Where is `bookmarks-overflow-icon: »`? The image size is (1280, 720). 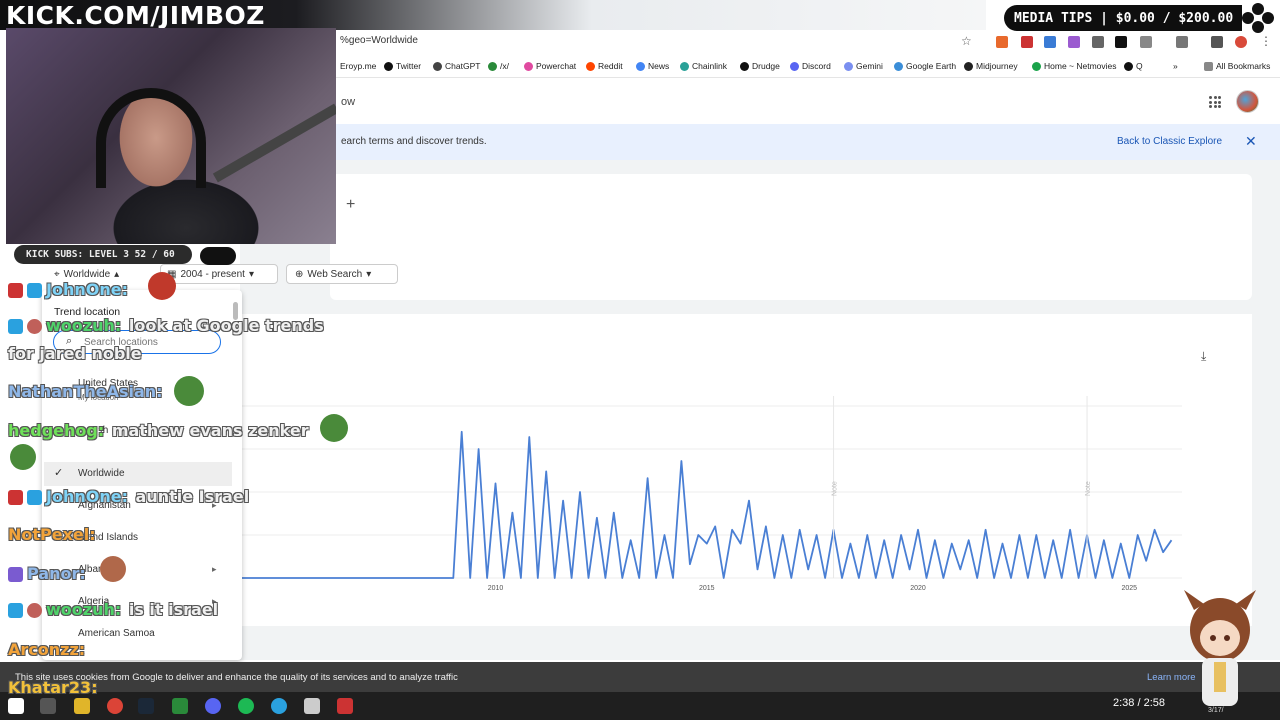
bookmarks-overflow-icon: » is located at coordinates (1175, 66).